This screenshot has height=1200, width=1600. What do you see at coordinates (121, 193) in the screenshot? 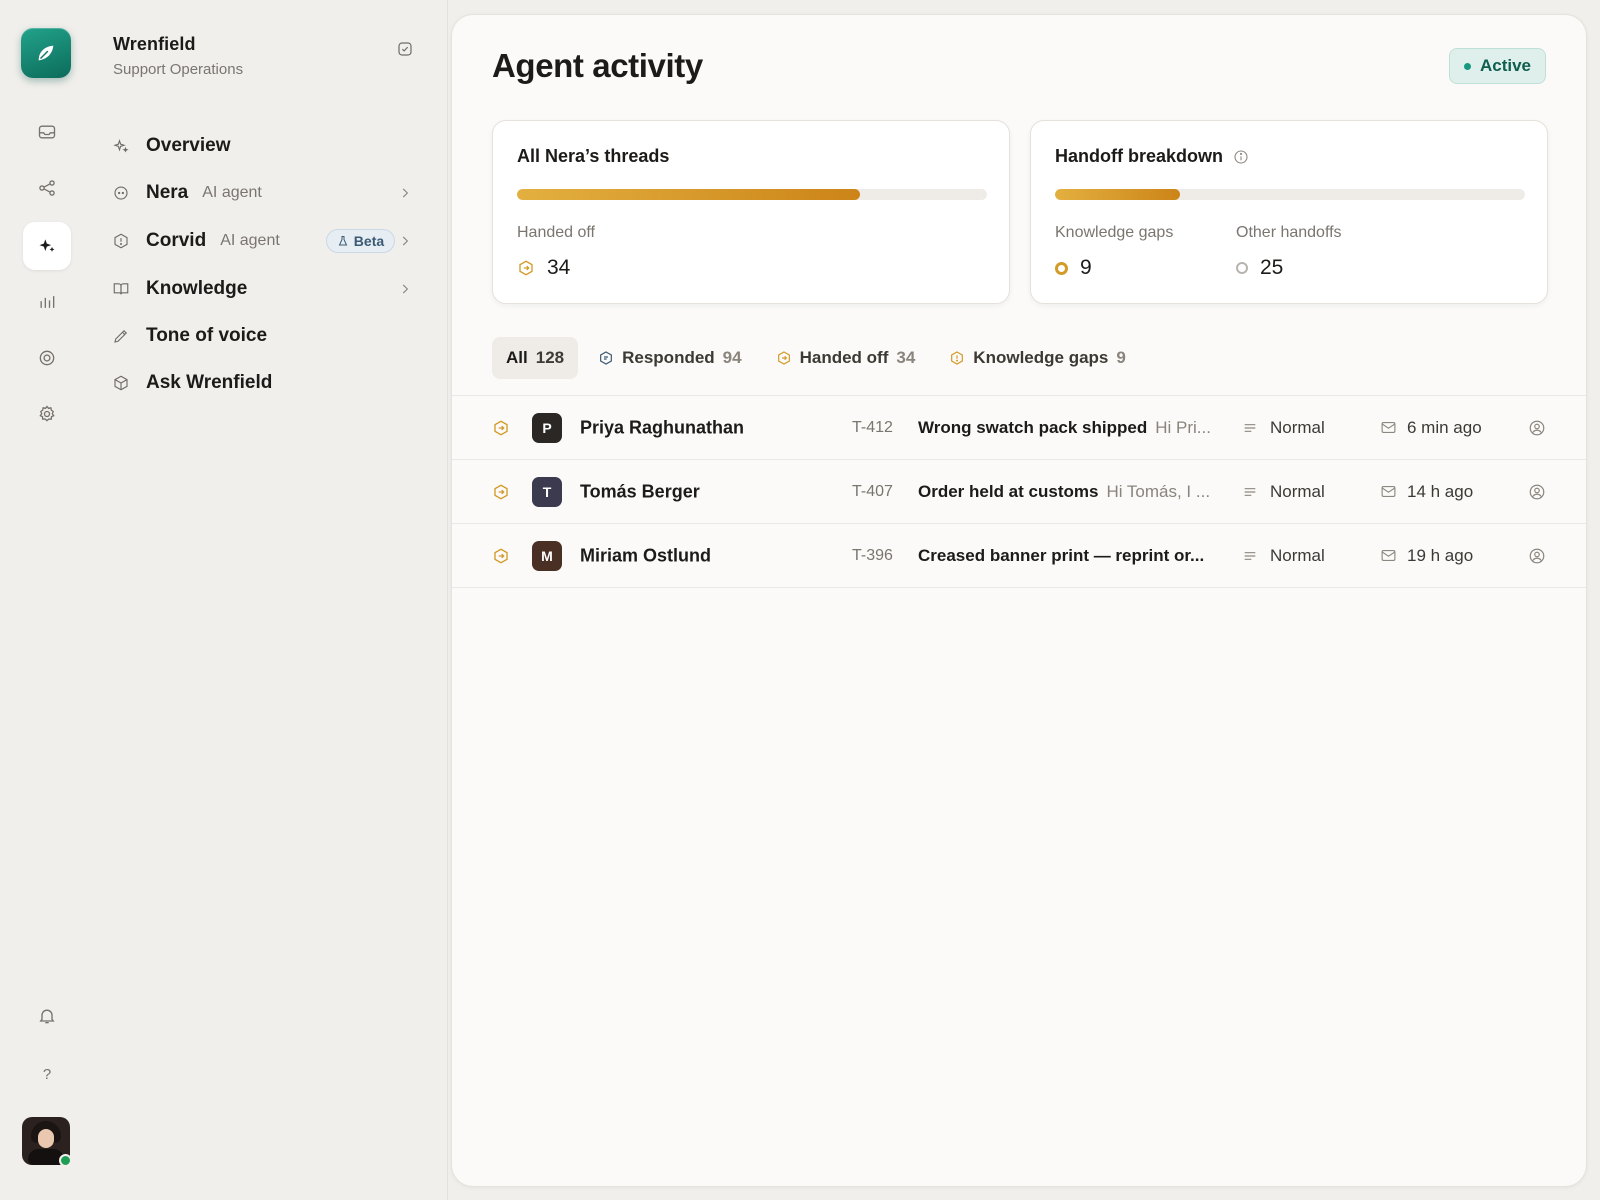
I see `bot-icon` at bounding box center [121, 193].